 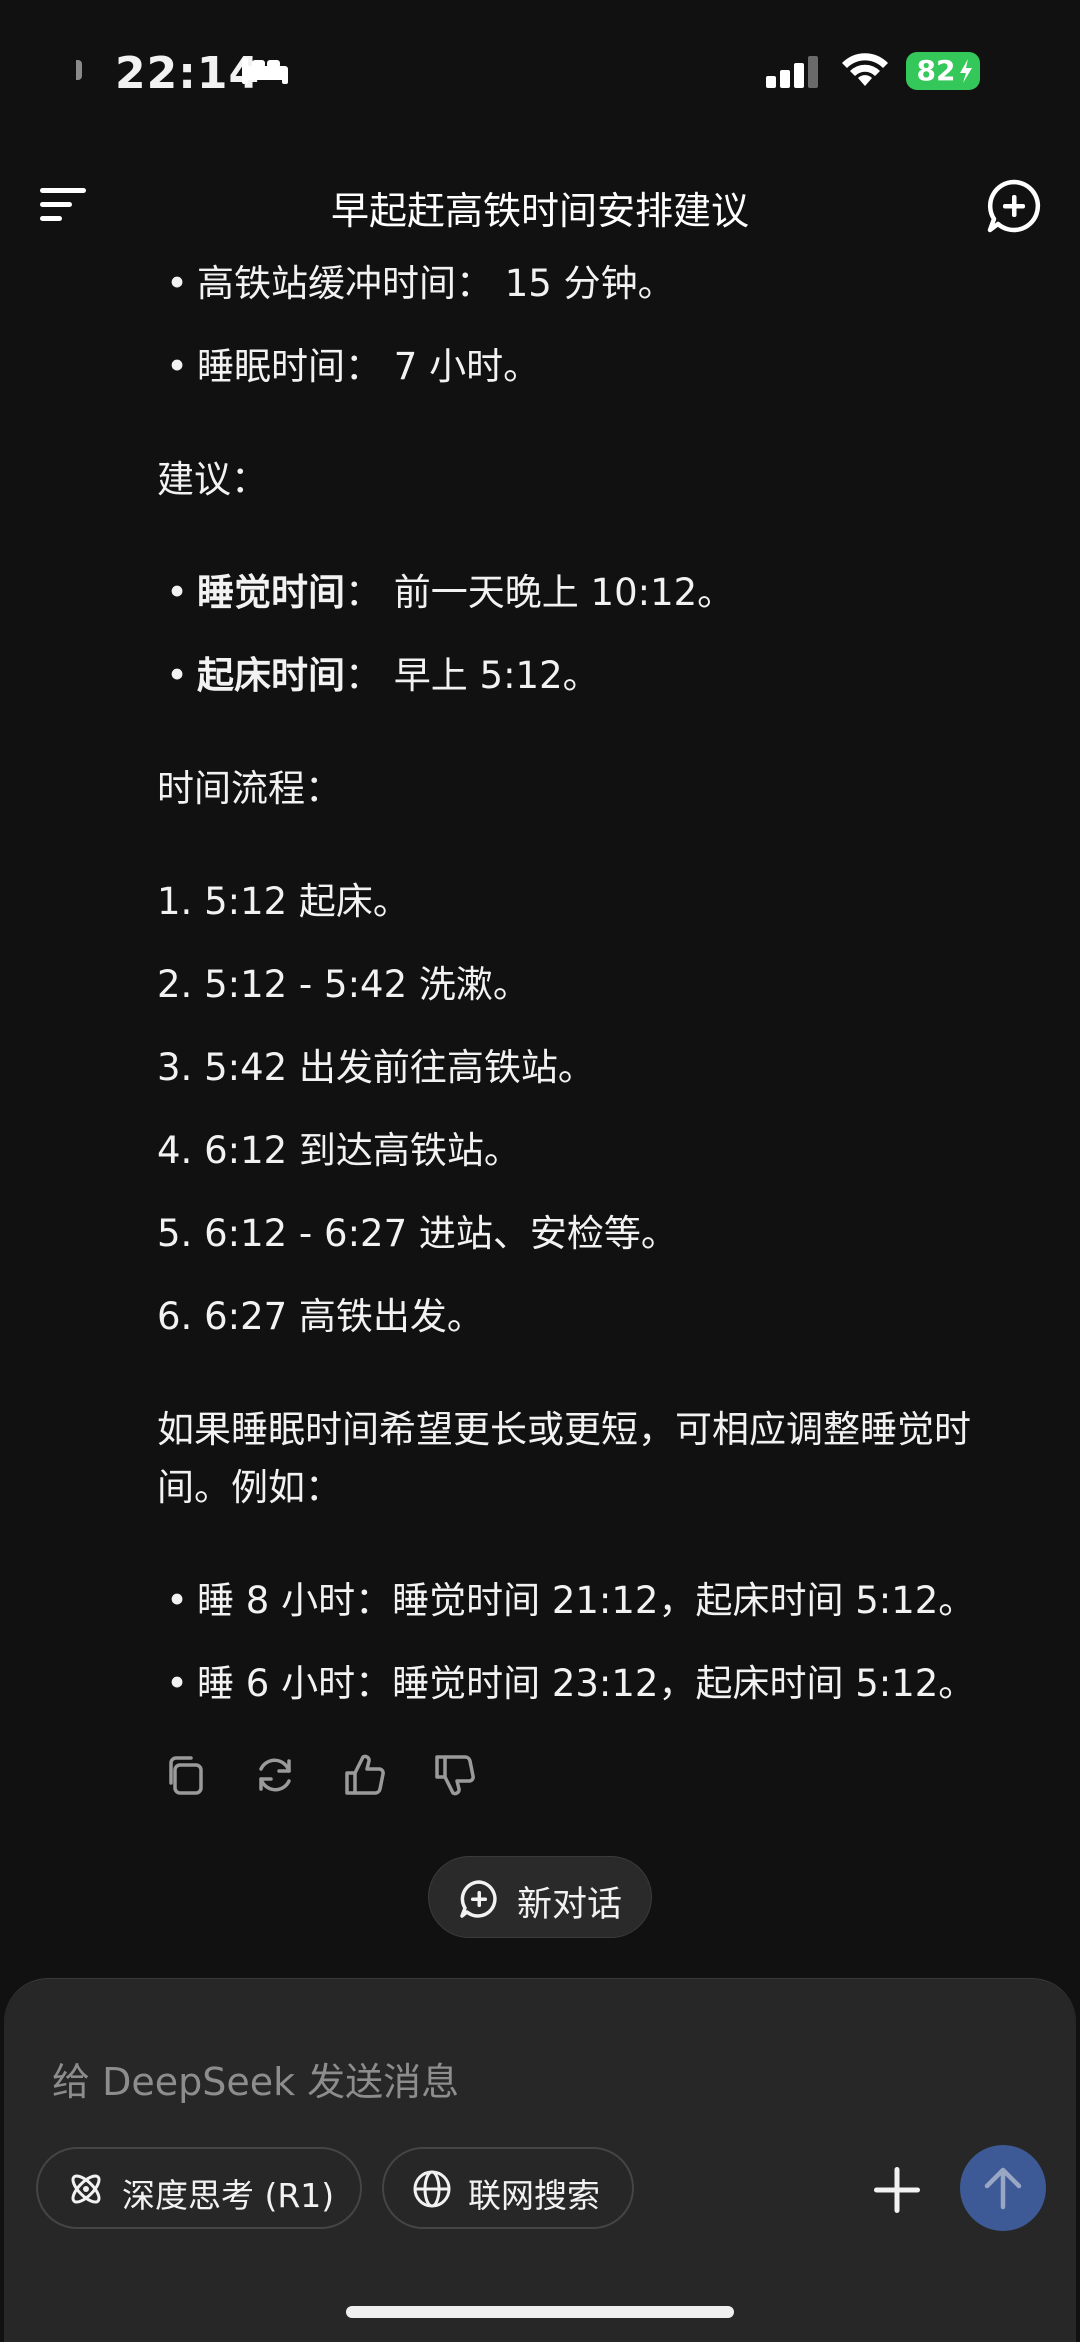 What do you see at coordinates (79, 70) in the screenshot?
I see `battery-cap` at bounding box center [79, 70].